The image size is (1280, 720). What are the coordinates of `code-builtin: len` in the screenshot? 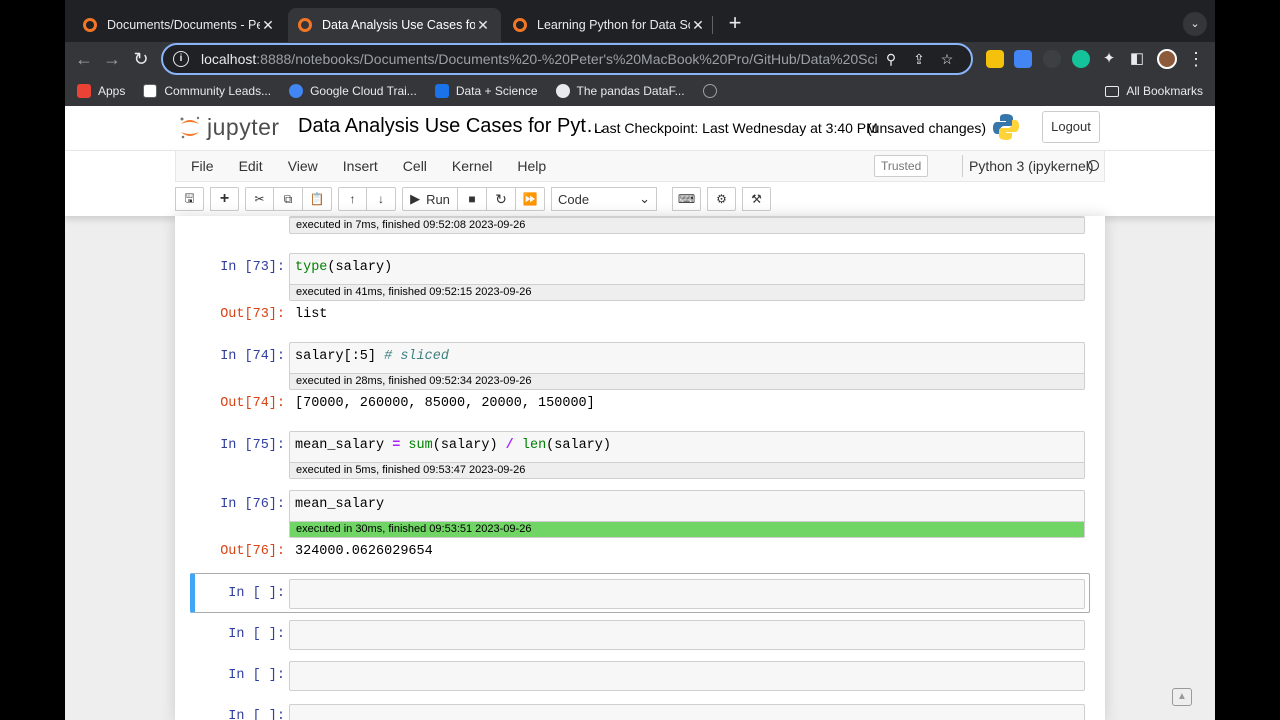 It's located at (530, 445).